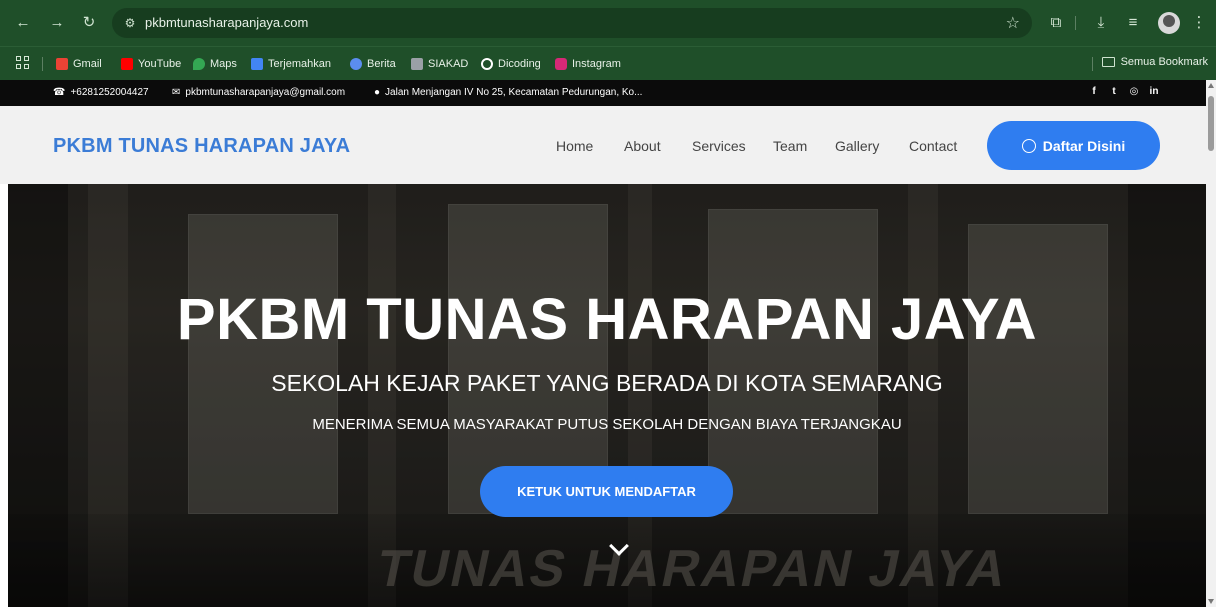 This screenshot has height=607, width=1216. Describe the element at coordinates (1134, 92) in the screenshot. I see `instagram-icon: ◎` at that location.